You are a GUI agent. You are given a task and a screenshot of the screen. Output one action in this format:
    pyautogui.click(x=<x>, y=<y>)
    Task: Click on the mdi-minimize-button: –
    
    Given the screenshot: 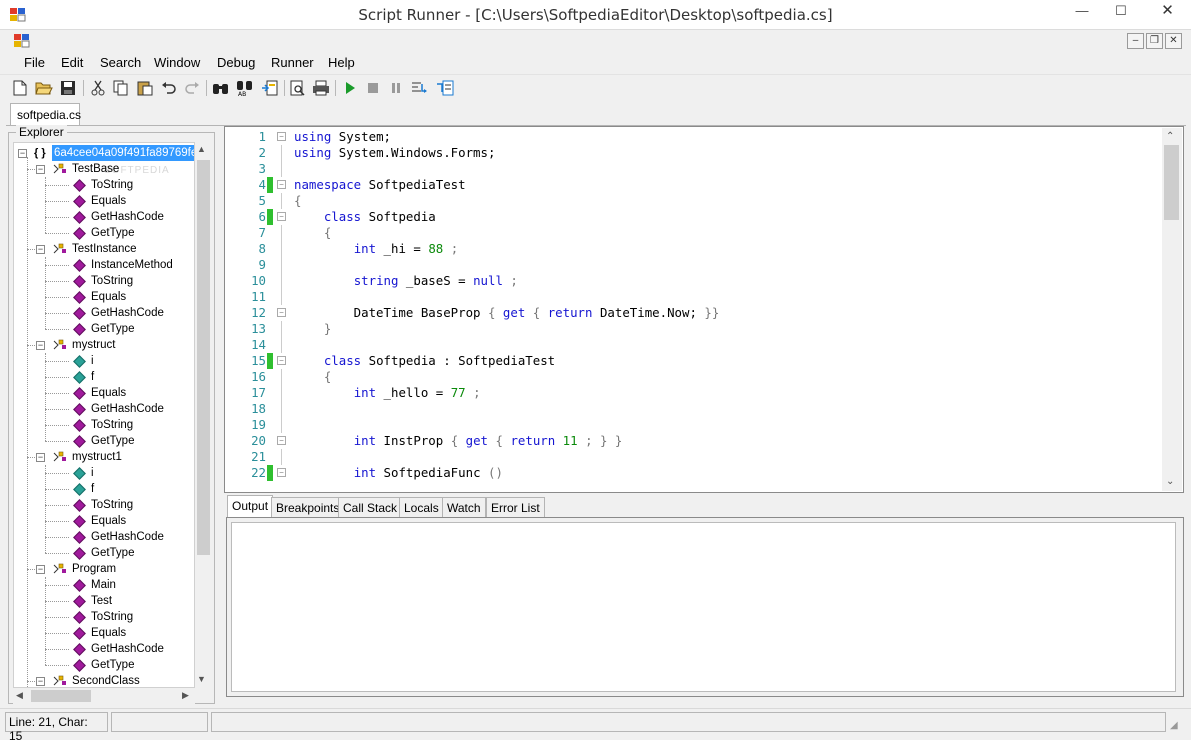 What is the action you would take?
    pyautogui.click(x=1135, y=41)
    